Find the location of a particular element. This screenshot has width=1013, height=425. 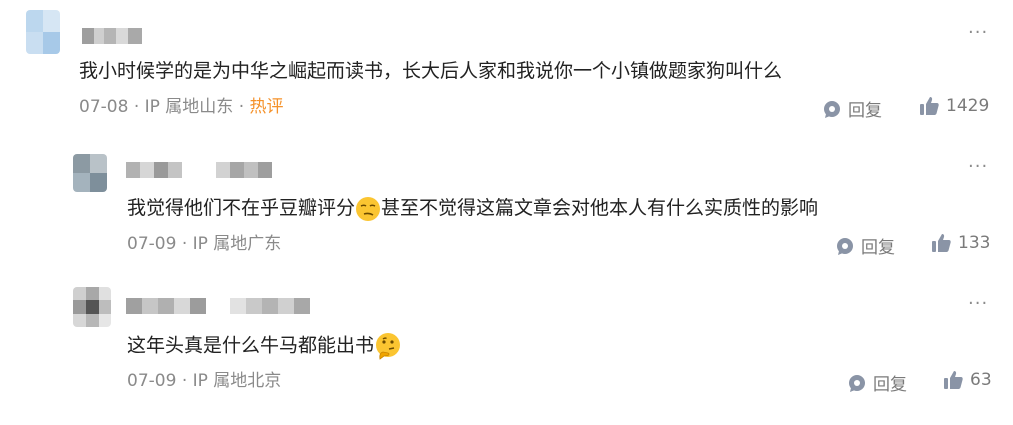

ip-location: IP 属地山东 is located at coordinates (189, 107).